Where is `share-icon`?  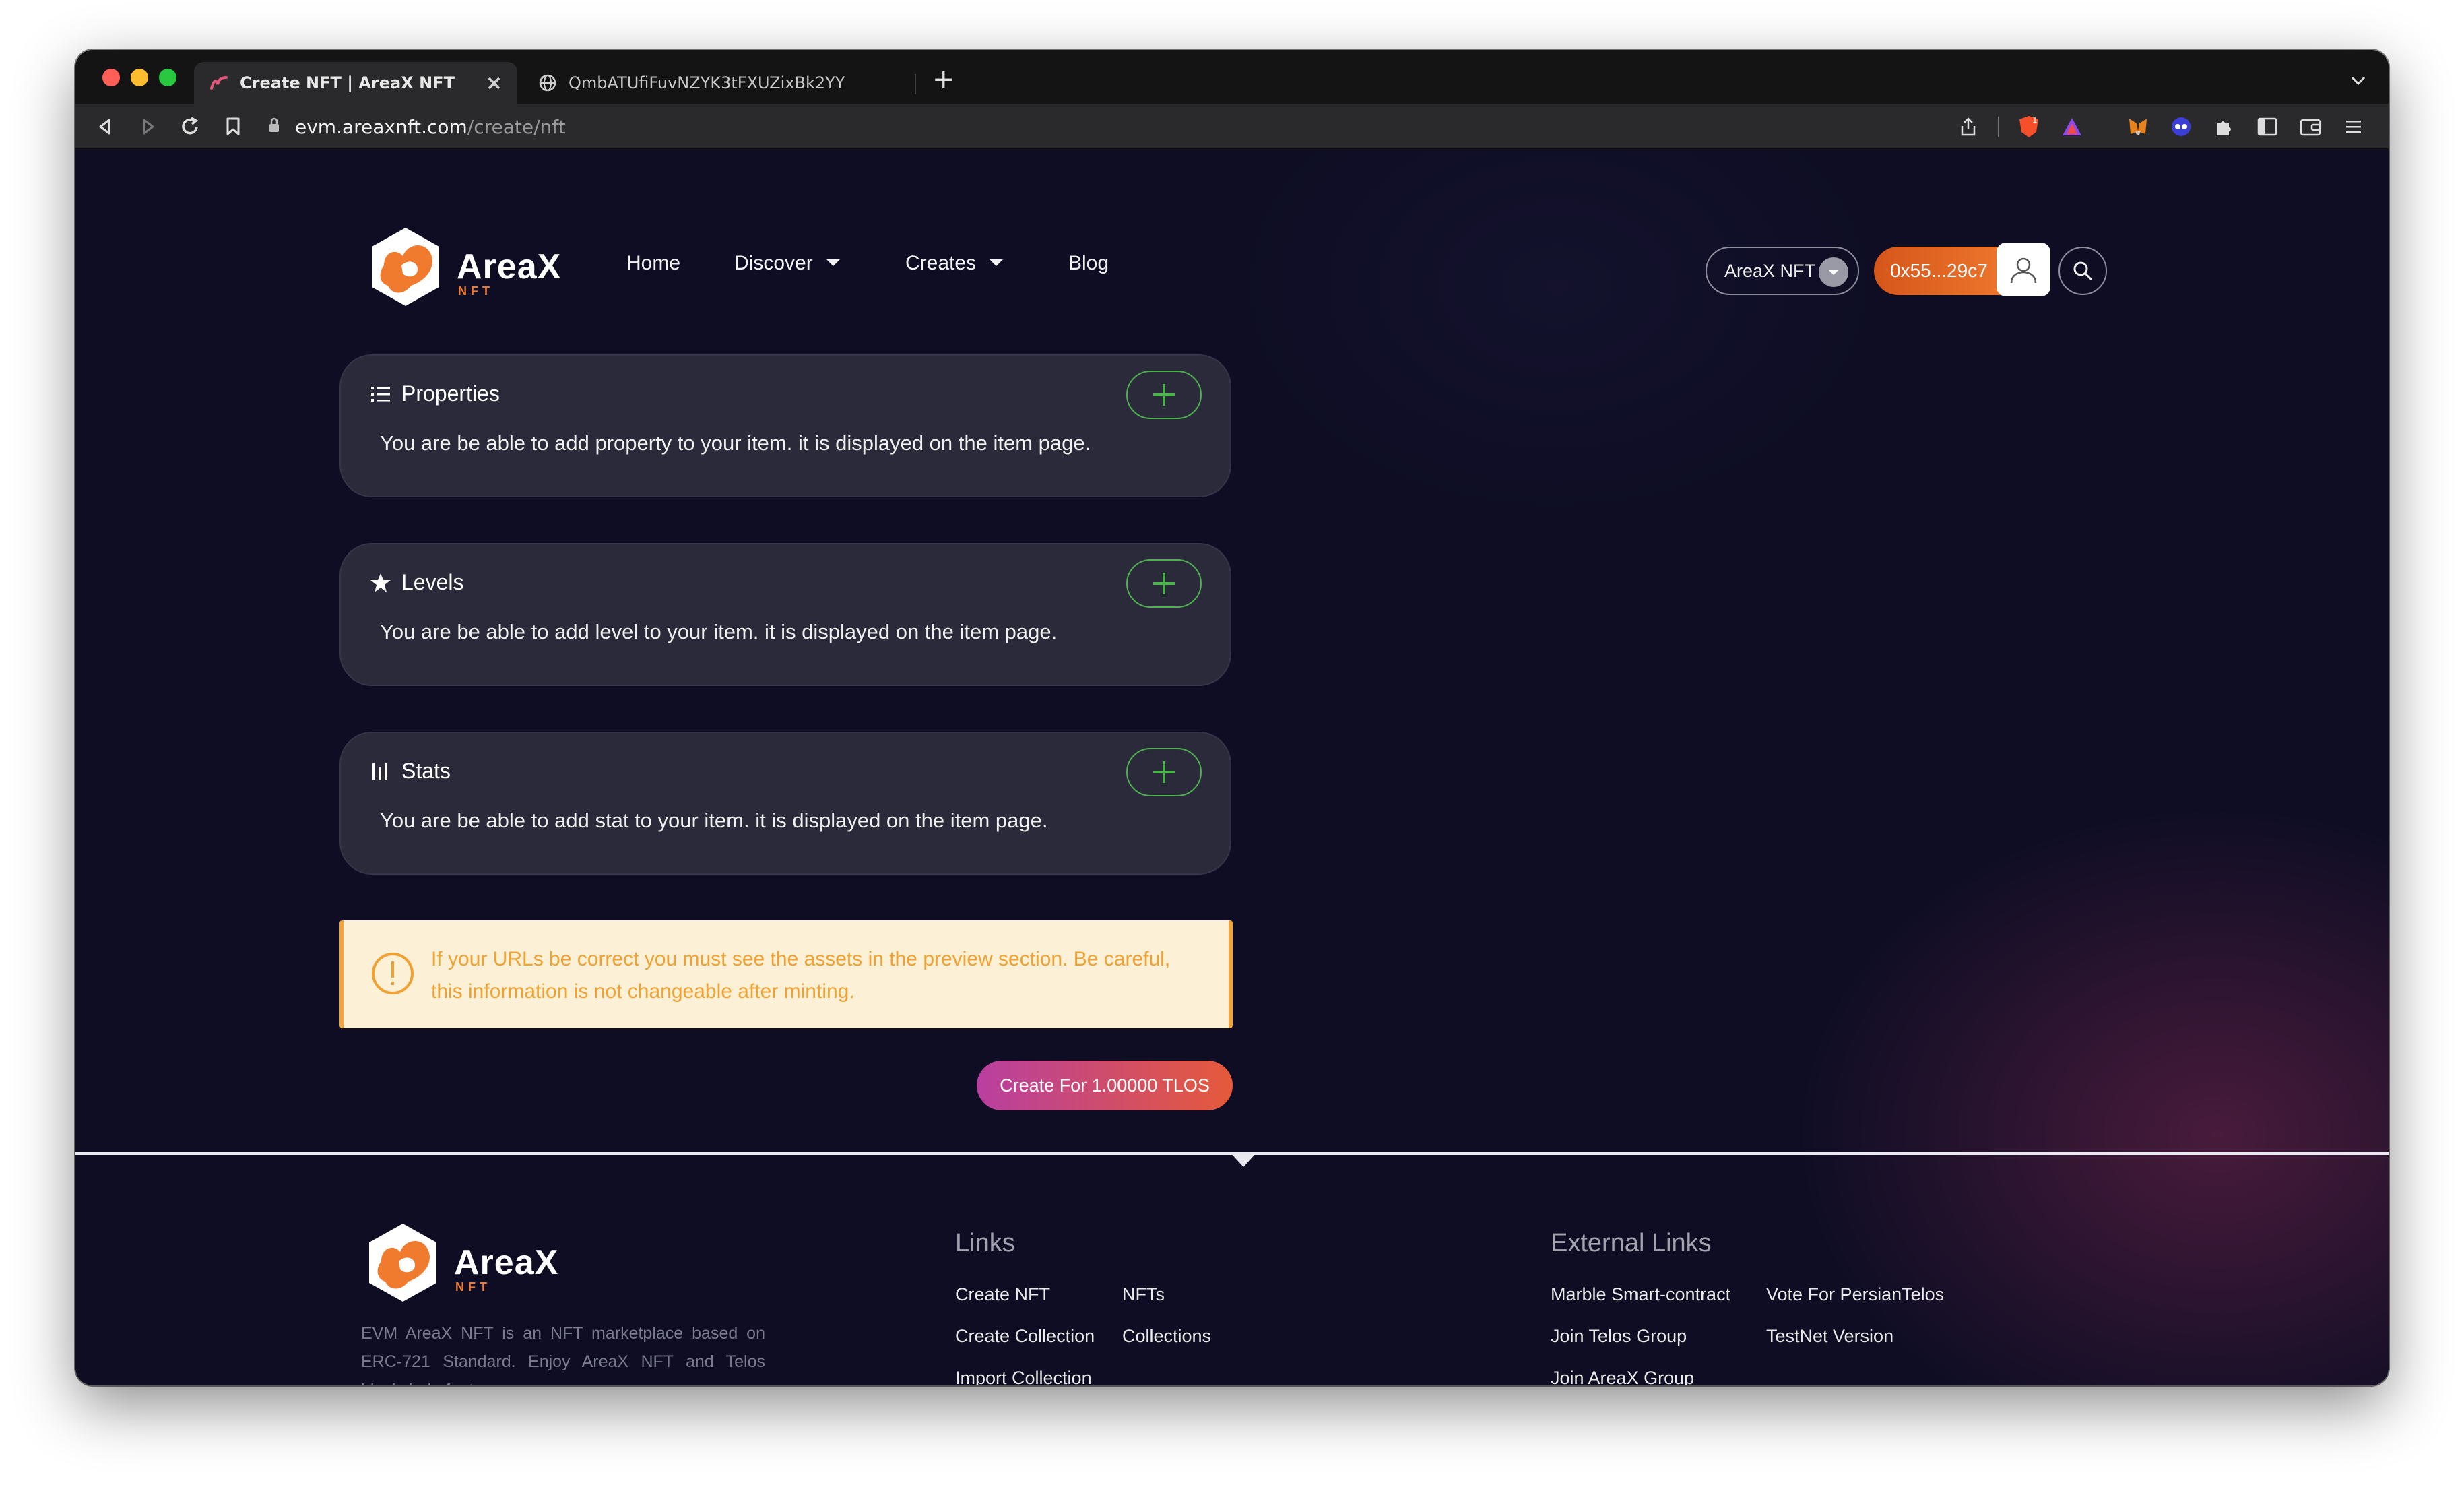
share-icon is located at coordinates (1968, 127).